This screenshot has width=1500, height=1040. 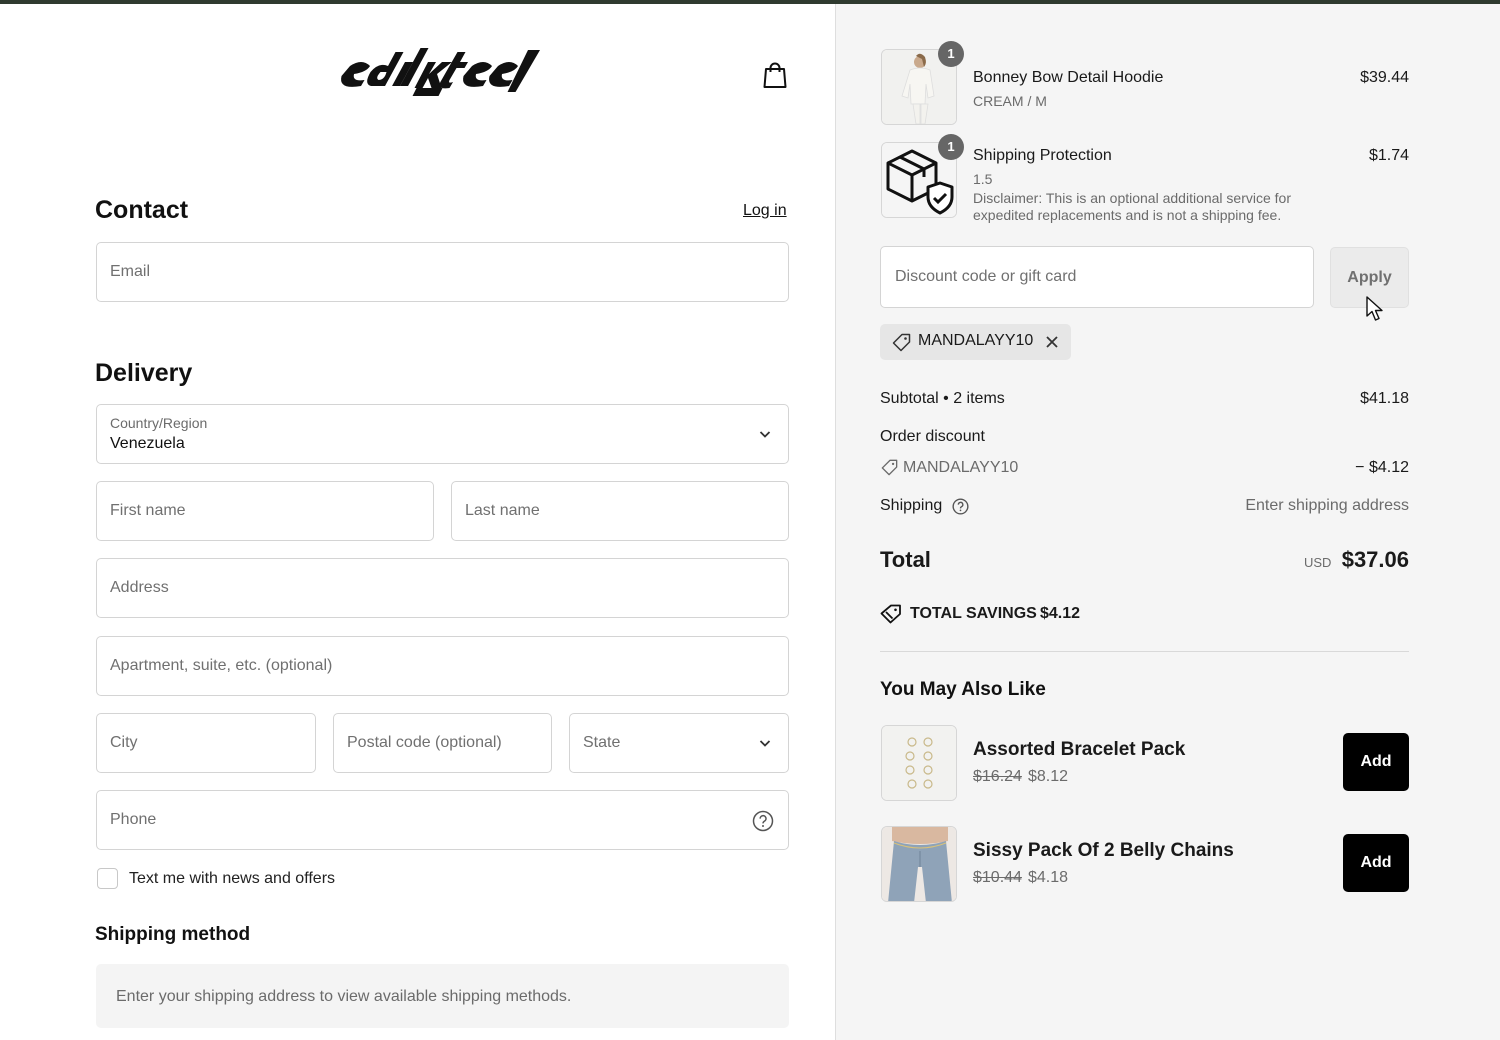 I want to click on discount-code-field, so click(x=1097, y=277).